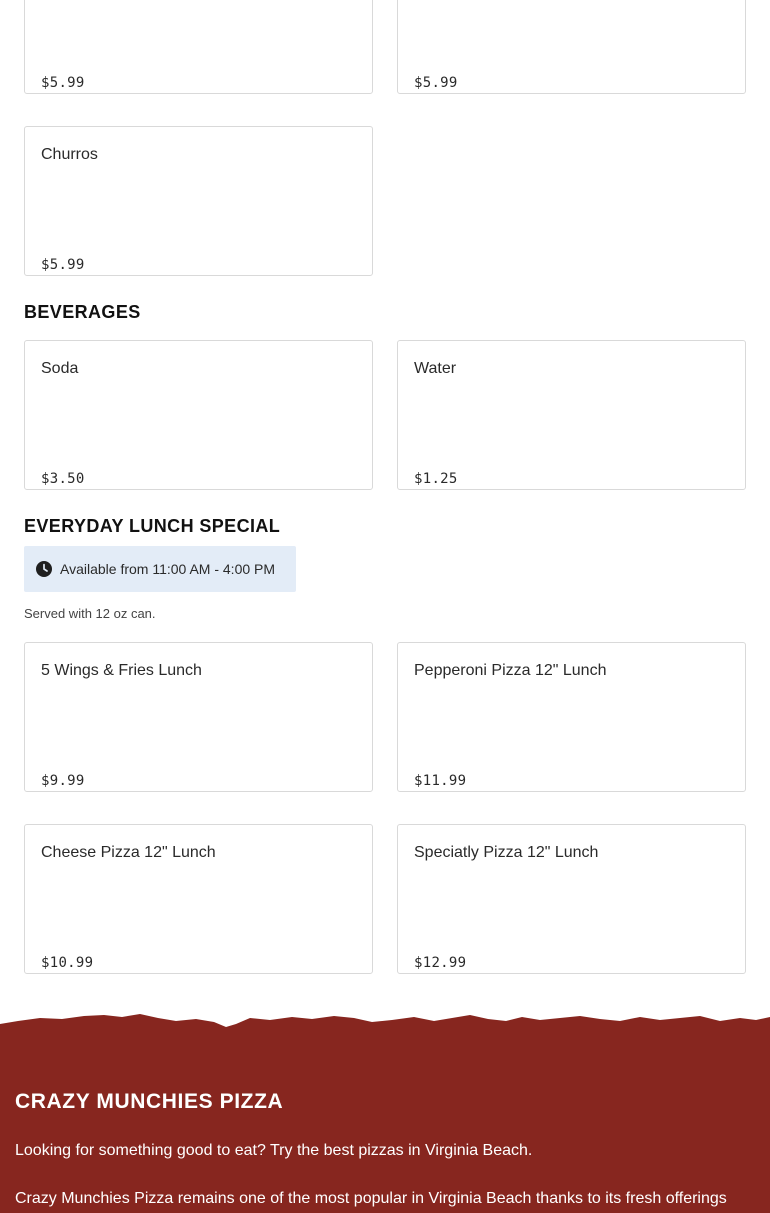  I want to click on menu-item-price: $10.99, so click(67, 963).